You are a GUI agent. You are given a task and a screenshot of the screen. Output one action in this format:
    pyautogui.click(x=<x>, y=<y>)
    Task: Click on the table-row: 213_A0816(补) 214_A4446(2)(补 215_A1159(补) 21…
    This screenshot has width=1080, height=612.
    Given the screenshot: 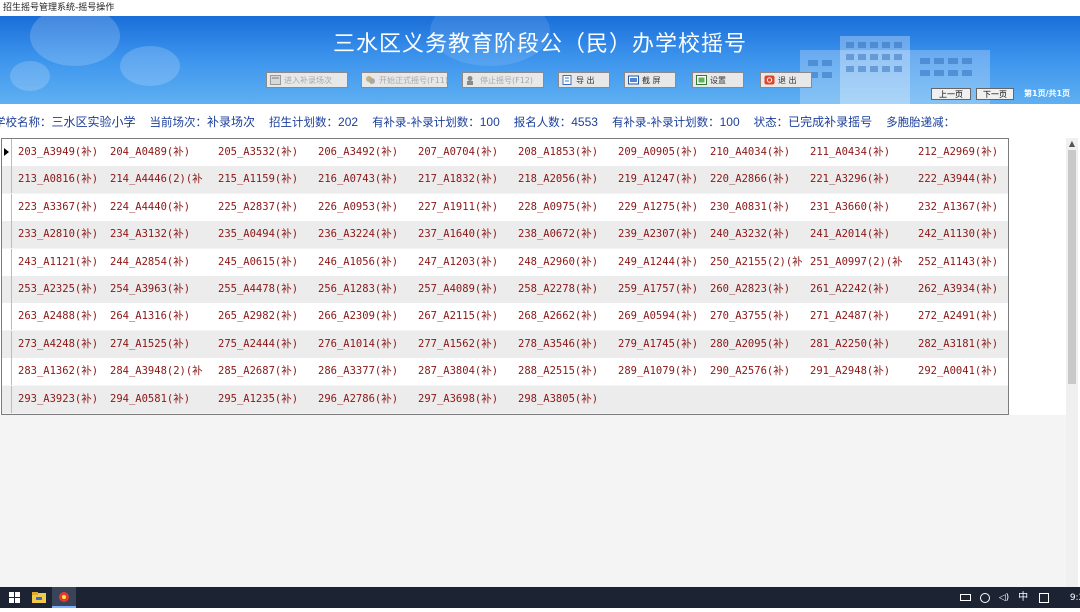 What is the action you would take?
    pyautogui.click(x=505, y=180)
    